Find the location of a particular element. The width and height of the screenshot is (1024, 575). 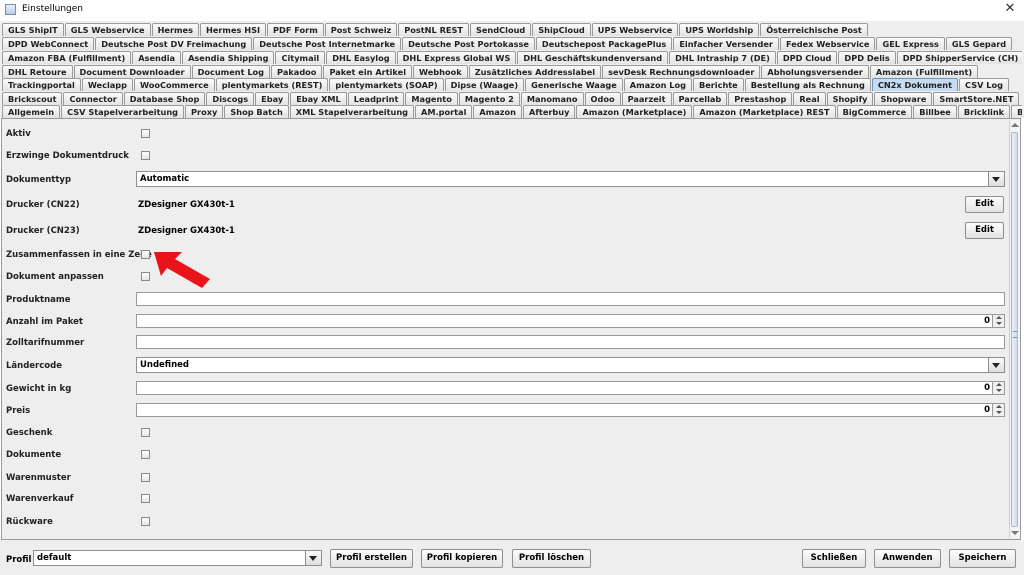

tab-shipcloud: ShipCloud is located at coordinates (561, 29).